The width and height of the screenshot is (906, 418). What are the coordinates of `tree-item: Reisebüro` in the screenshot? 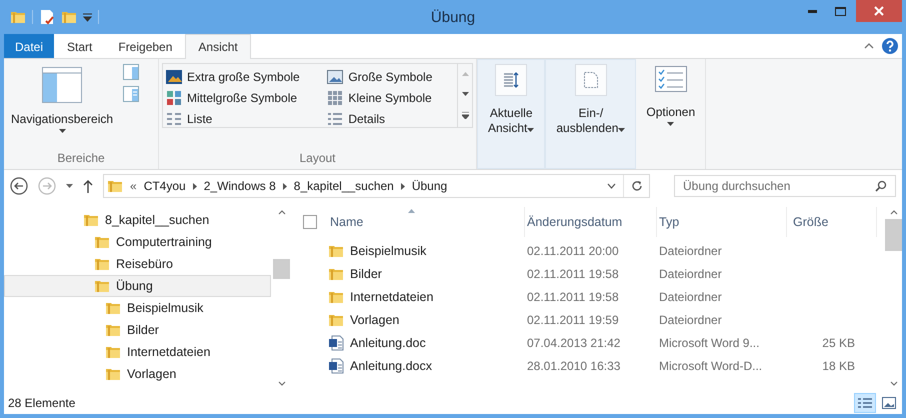 It's located at (137, 264).